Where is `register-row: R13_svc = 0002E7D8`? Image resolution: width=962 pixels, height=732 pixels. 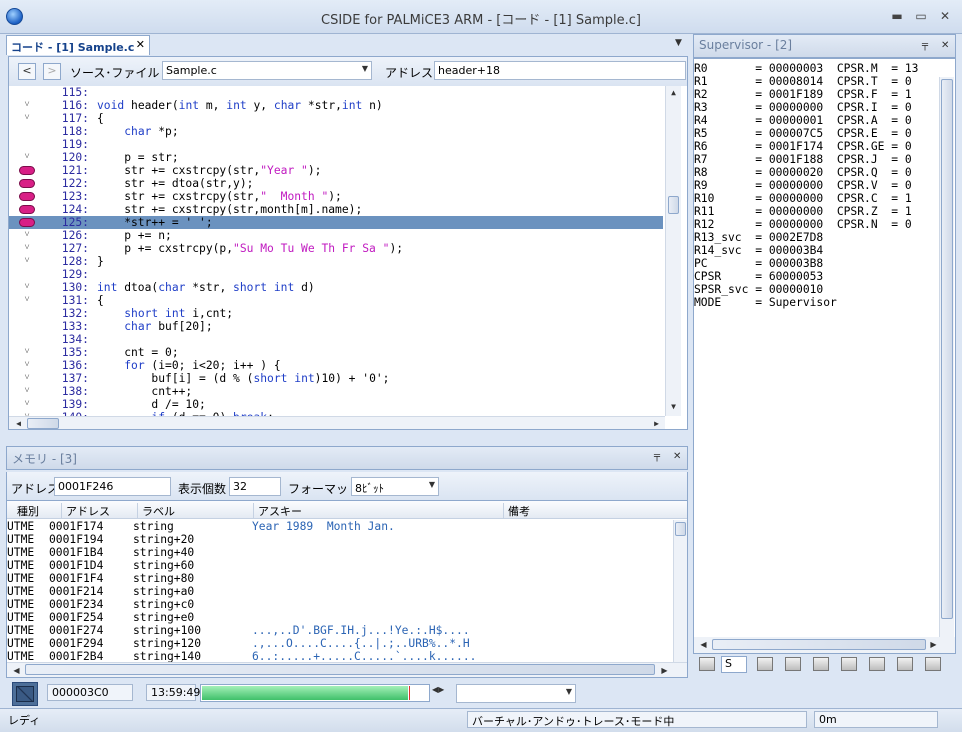
register-row: R13_svc = 0002E7D8 is located at coordinates (758, 237).